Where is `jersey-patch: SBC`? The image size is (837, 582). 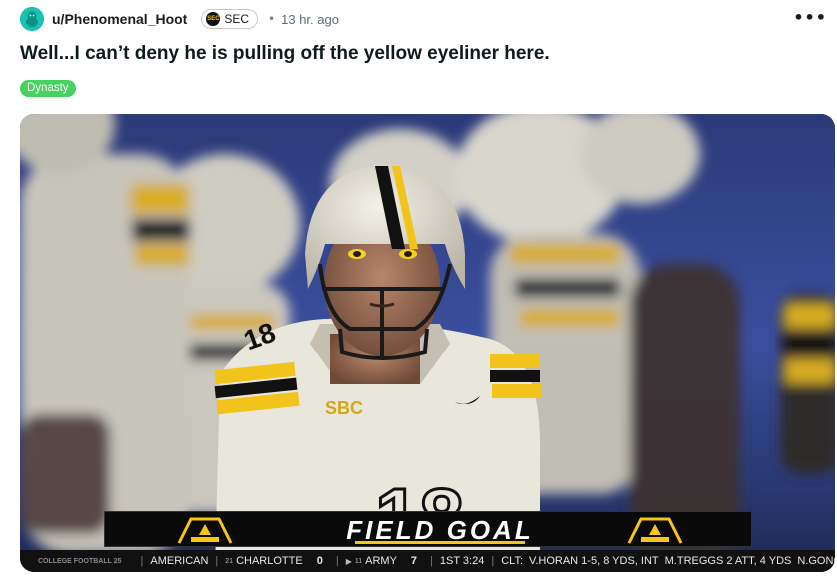 jersey-patch: SBC is located at coordinates (344, 408).